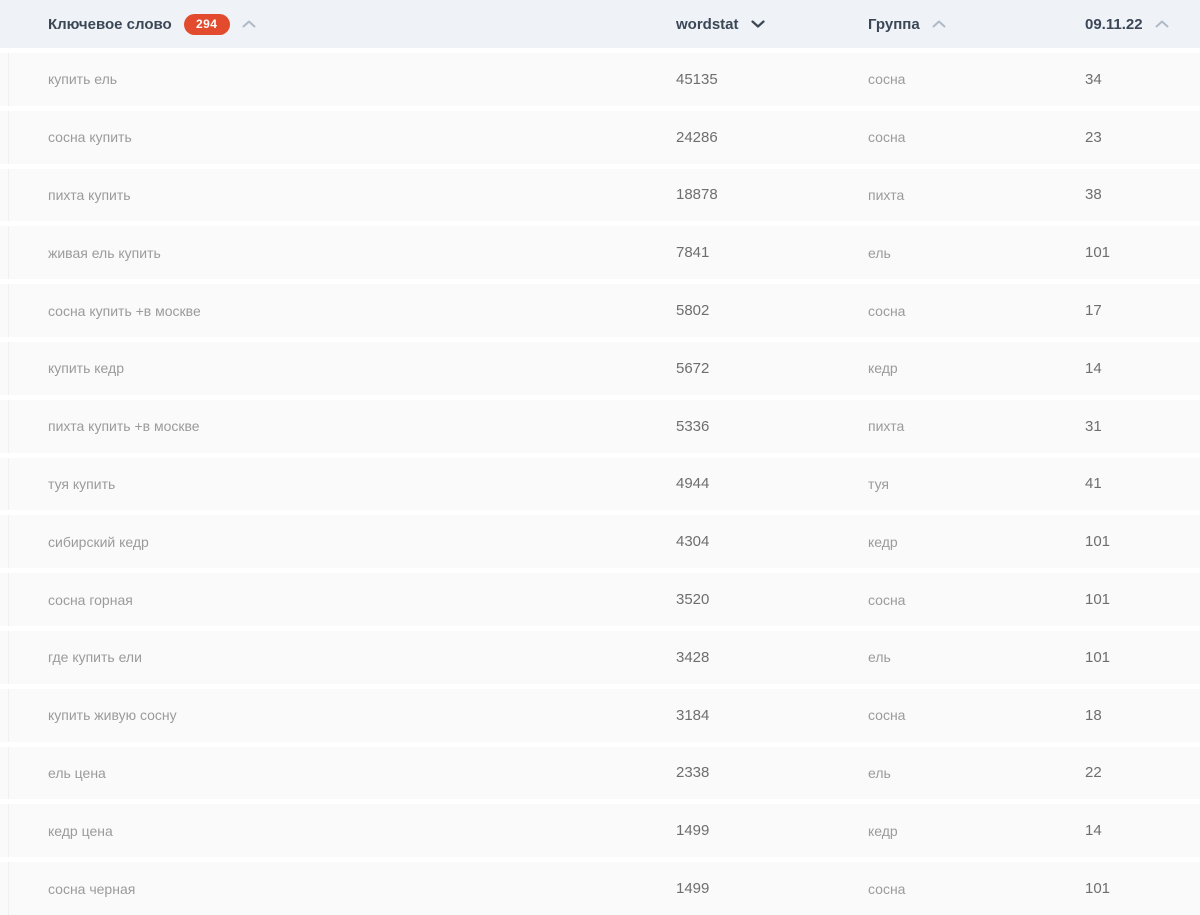 The height and width of the screenshot is (915, 1200). Describe the element at coordinates (693, 368) in the screenshot. I see `wordstat-cell: 5672` at that location.